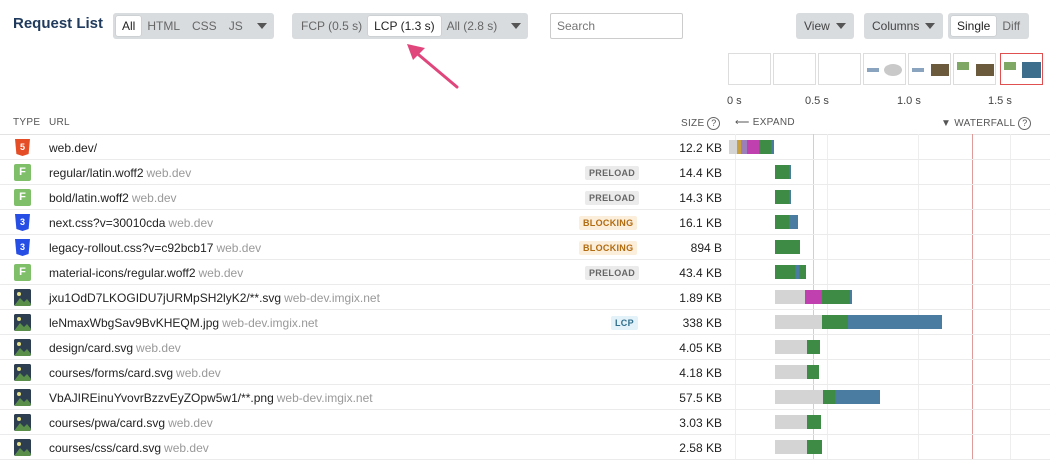  What do you see at coordinates (700, 173) in the screenshot?
I see `request-size: 14.4 KB` at bounding box center [700, 173].